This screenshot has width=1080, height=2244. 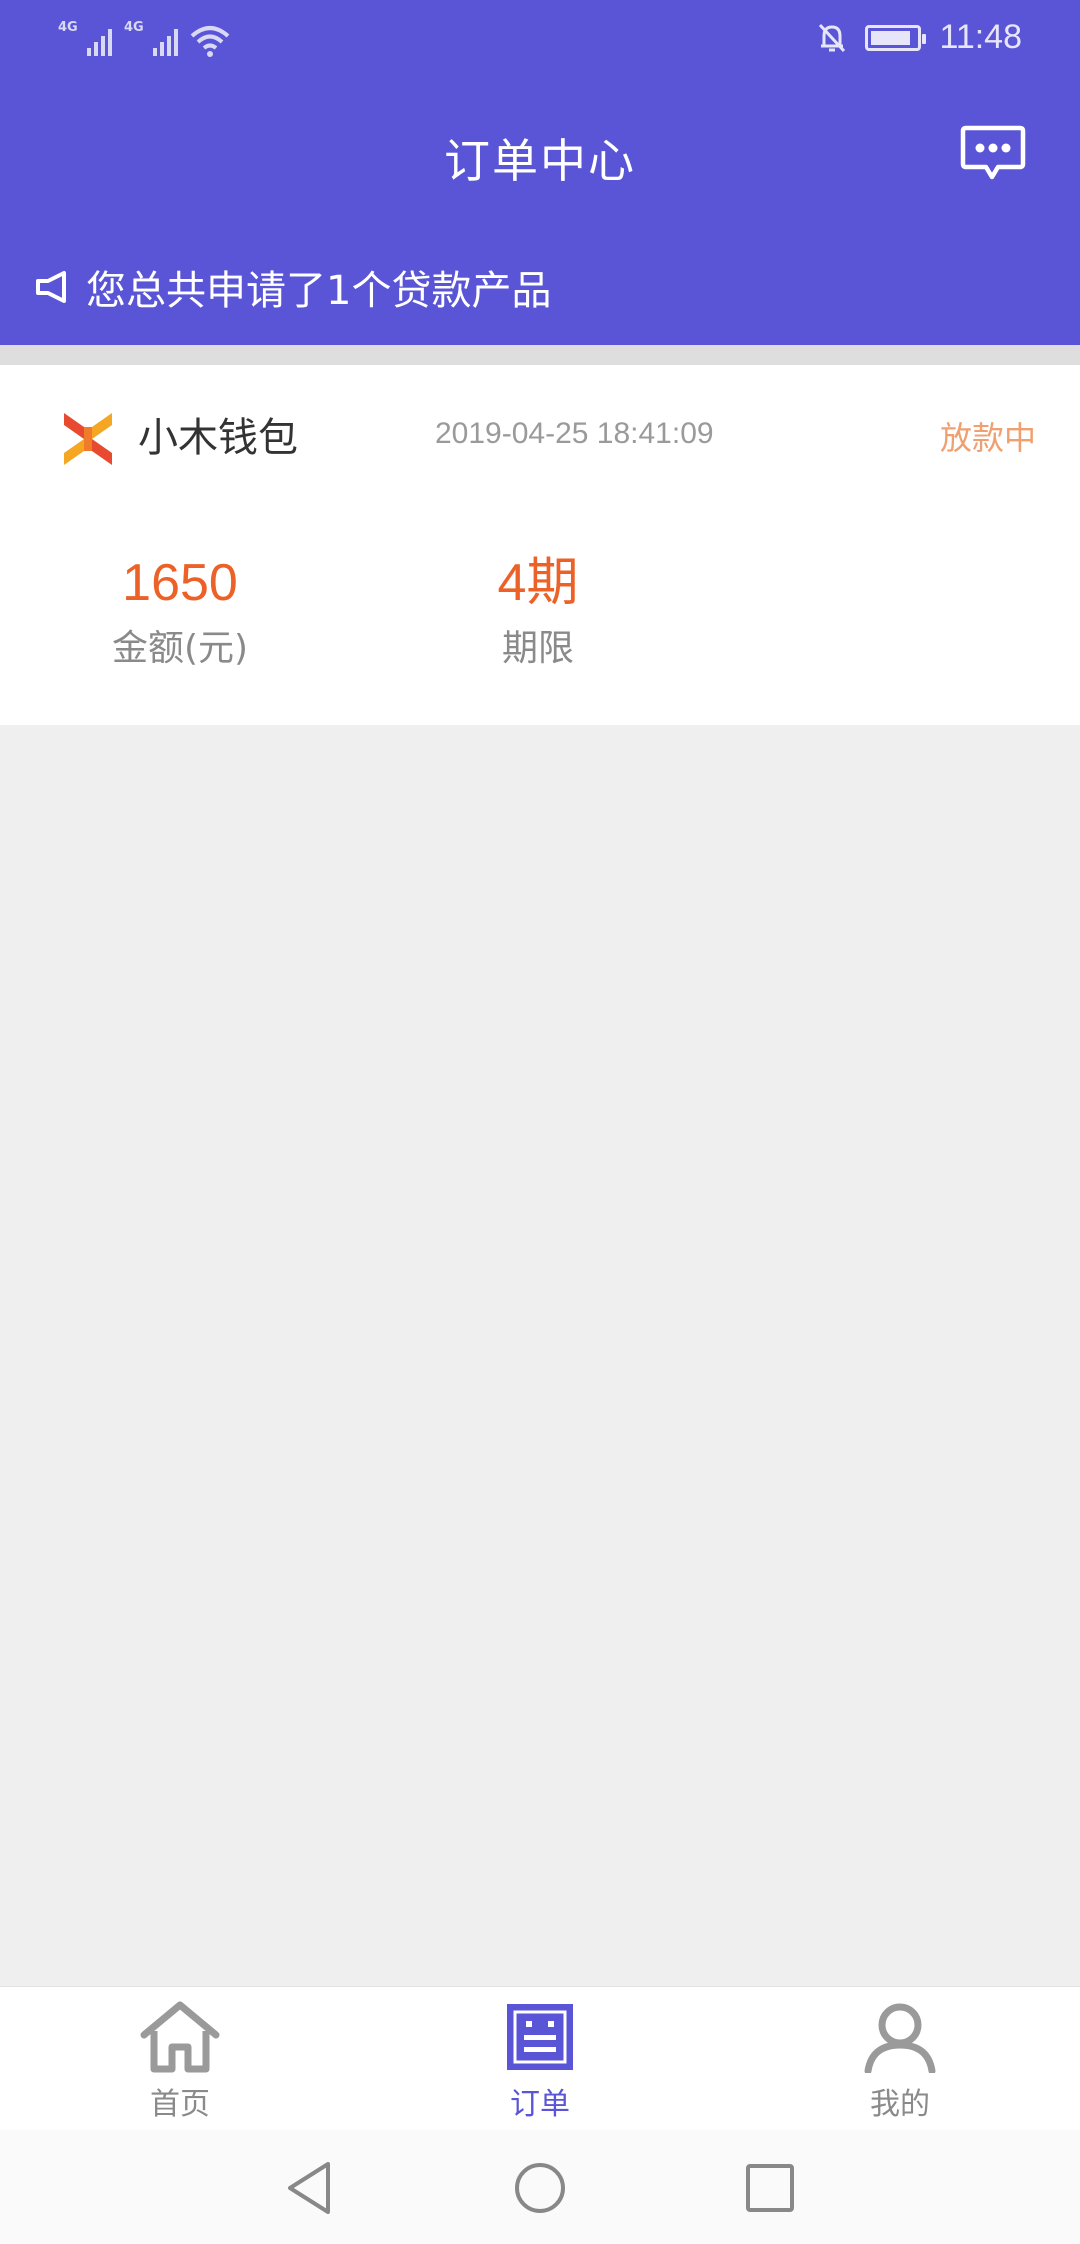 I want to click on status-badge: 放款中, so click(x=987, y=438).